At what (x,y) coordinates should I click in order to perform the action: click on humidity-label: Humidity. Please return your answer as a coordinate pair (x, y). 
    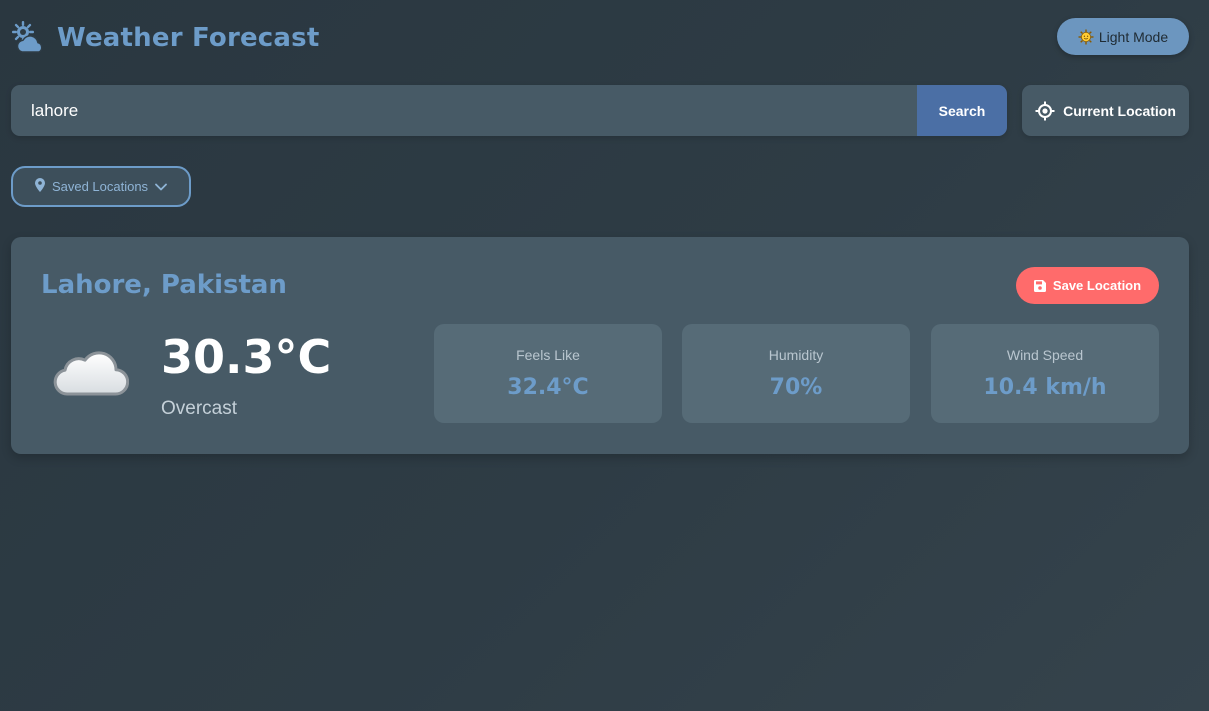
    Looking at the image, I should click on (796, 355).